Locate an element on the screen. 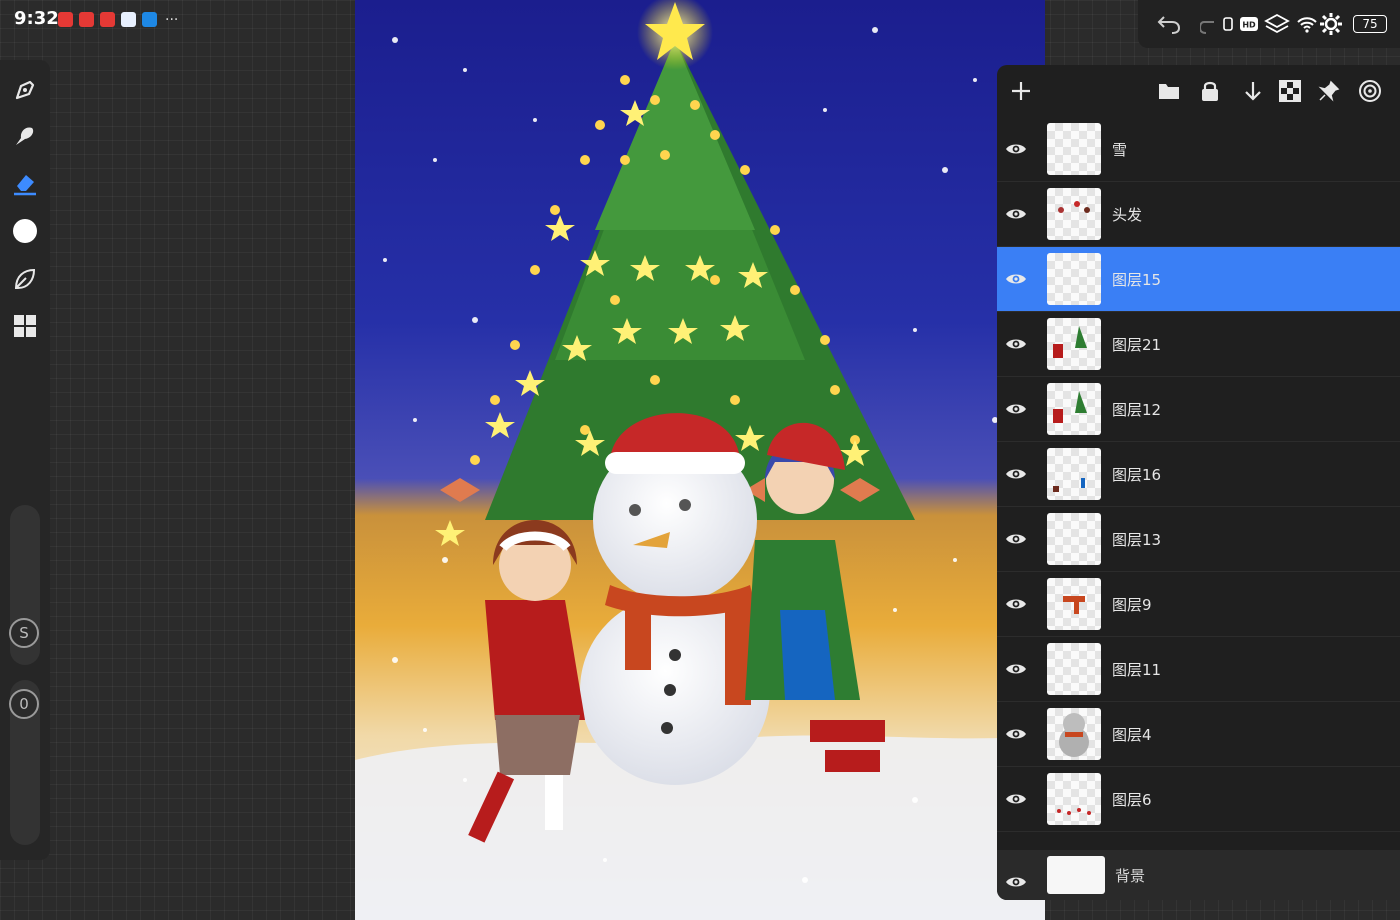 Image resolution: width=1400 pixels, height=920 pixels. grid-icon is located at coordinates (25, 326).